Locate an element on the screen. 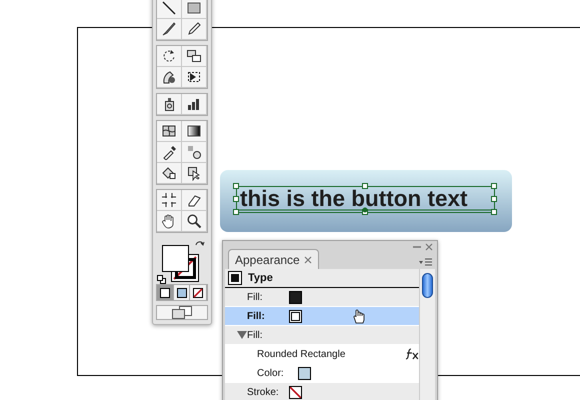 The width and height of the screenshot is (580, 400). rectangle-icon is located at coordinates (194, 8).